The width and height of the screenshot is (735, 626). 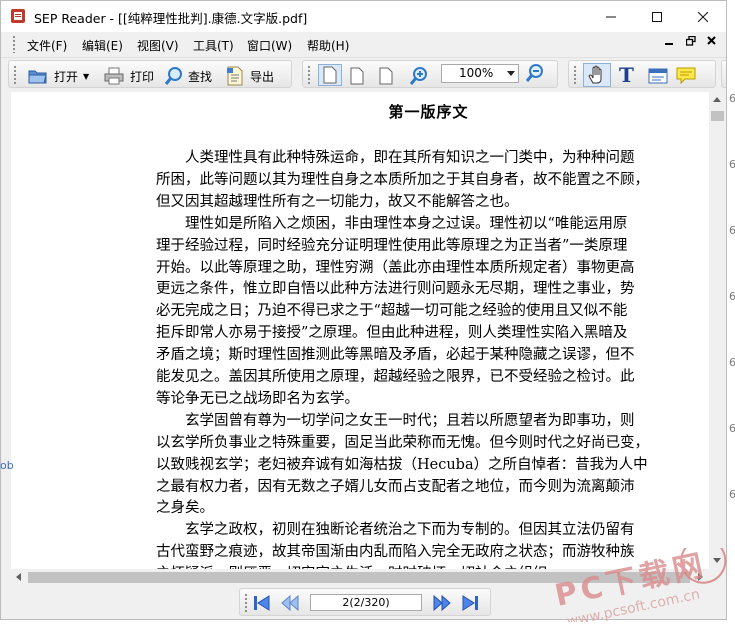 What do you see at coordinates (690, 42) in the screenshot?
I see `doc-restore-icon` at bounding box center [690, 42].